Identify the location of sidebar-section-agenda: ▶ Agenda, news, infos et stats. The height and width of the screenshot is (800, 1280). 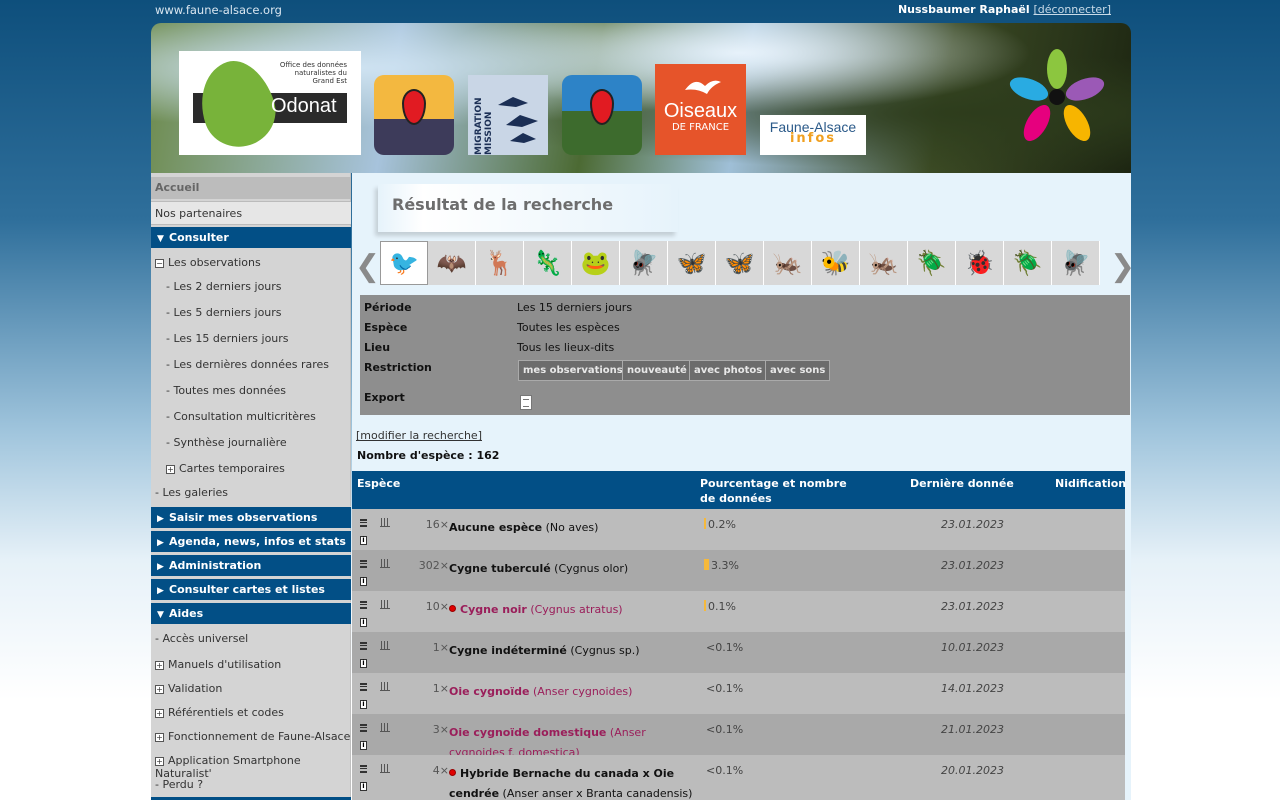
(251, 541).